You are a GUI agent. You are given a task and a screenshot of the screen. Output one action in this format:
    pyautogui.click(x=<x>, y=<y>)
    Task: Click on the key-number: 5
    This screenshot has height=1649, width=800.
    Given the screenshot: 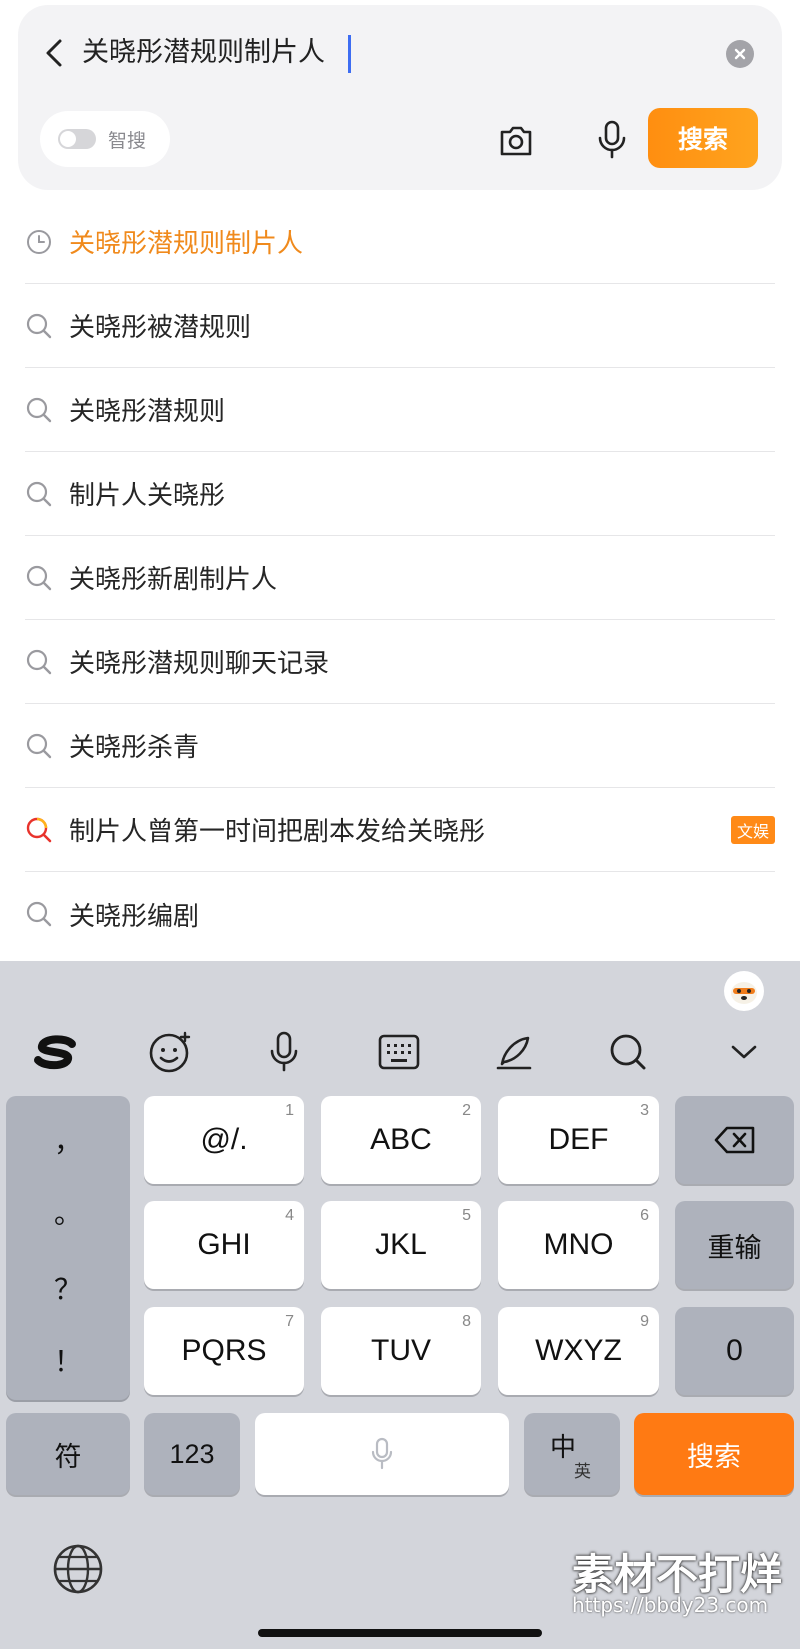 What is the action you would take?
    pyautogui.click(x=466, y=1215)
    